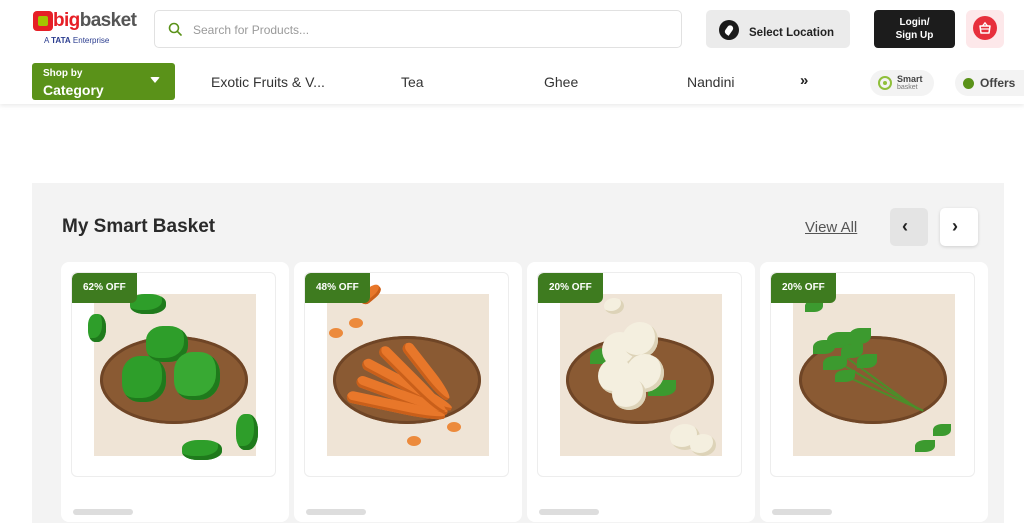 The width and height of the screenshot is (1024, 523). I want to click on product-card: 62% OFF, so click(175, 392).